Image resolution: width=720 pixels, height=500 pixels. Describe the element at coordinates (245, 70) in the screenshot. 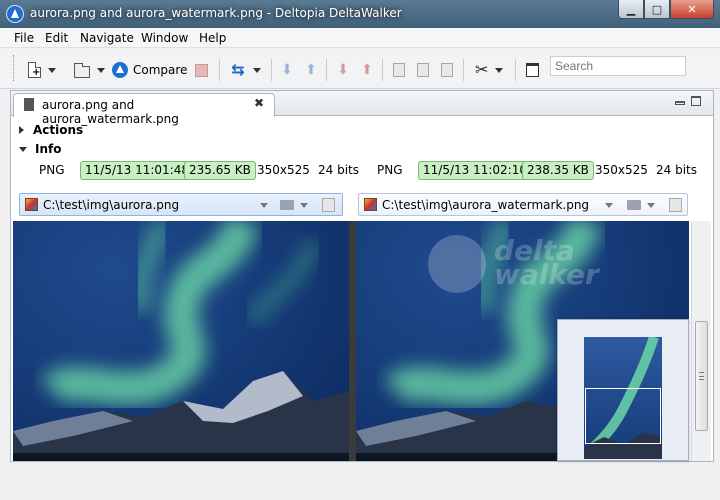

I see `swap-sides-button: ⇆` at that location.